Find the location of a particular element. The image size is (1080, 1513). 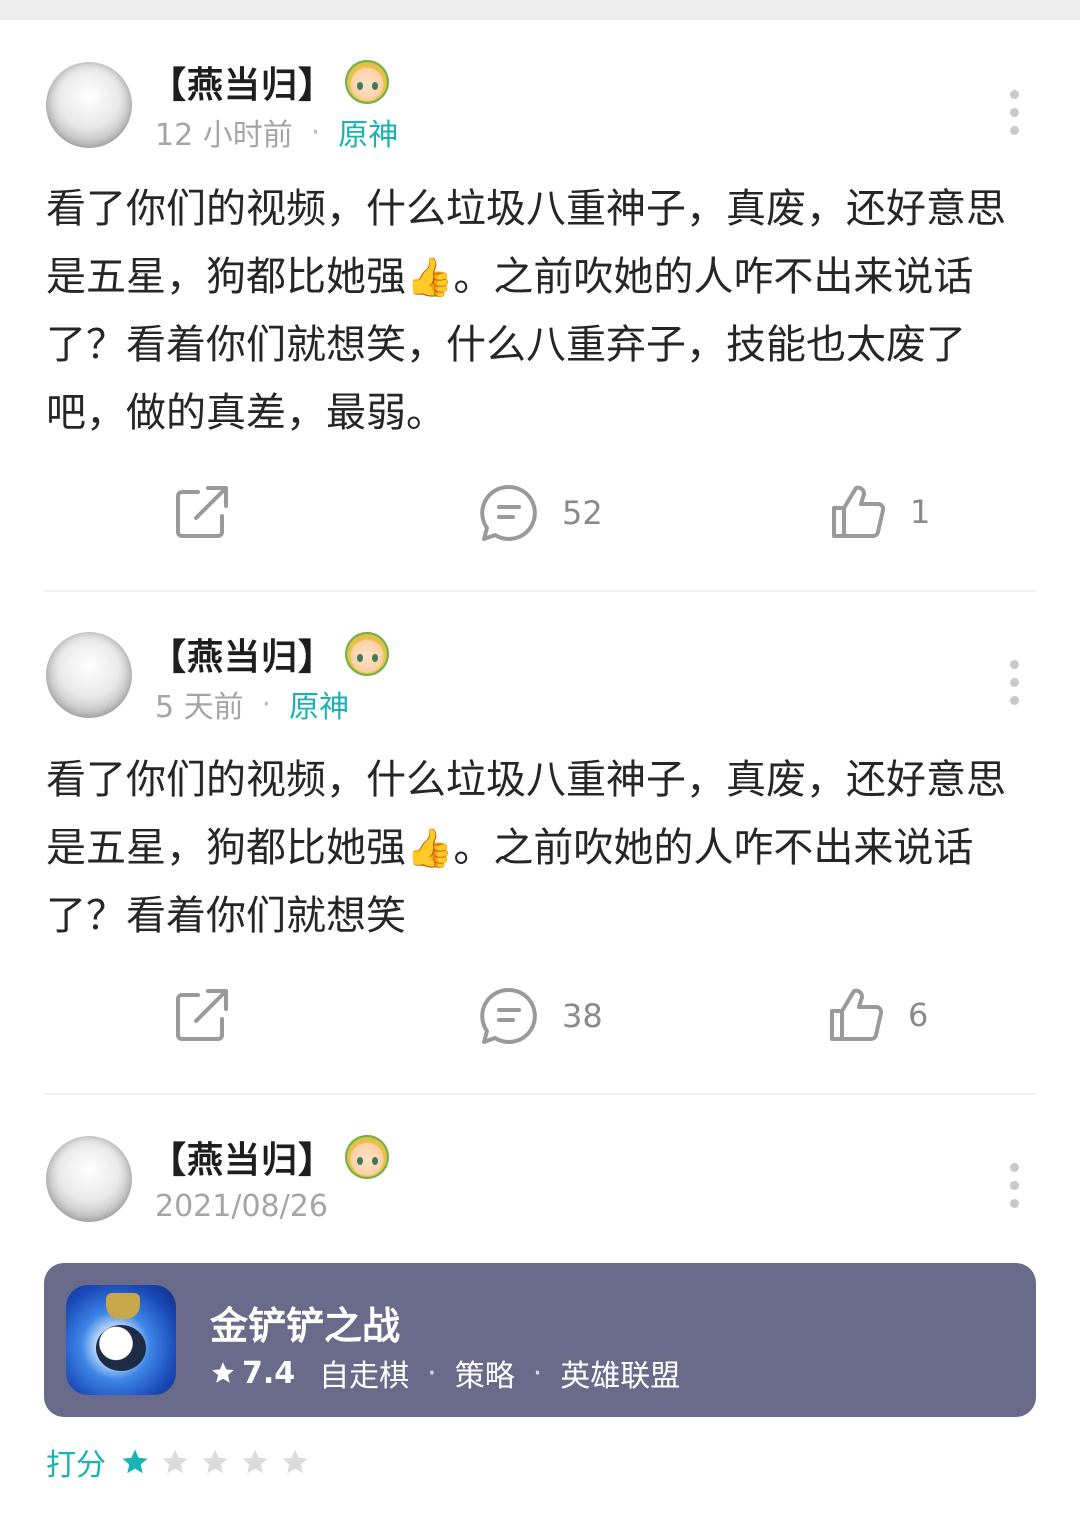

game-tag: 英雄联盟 is located at coordinates (620, 1376).